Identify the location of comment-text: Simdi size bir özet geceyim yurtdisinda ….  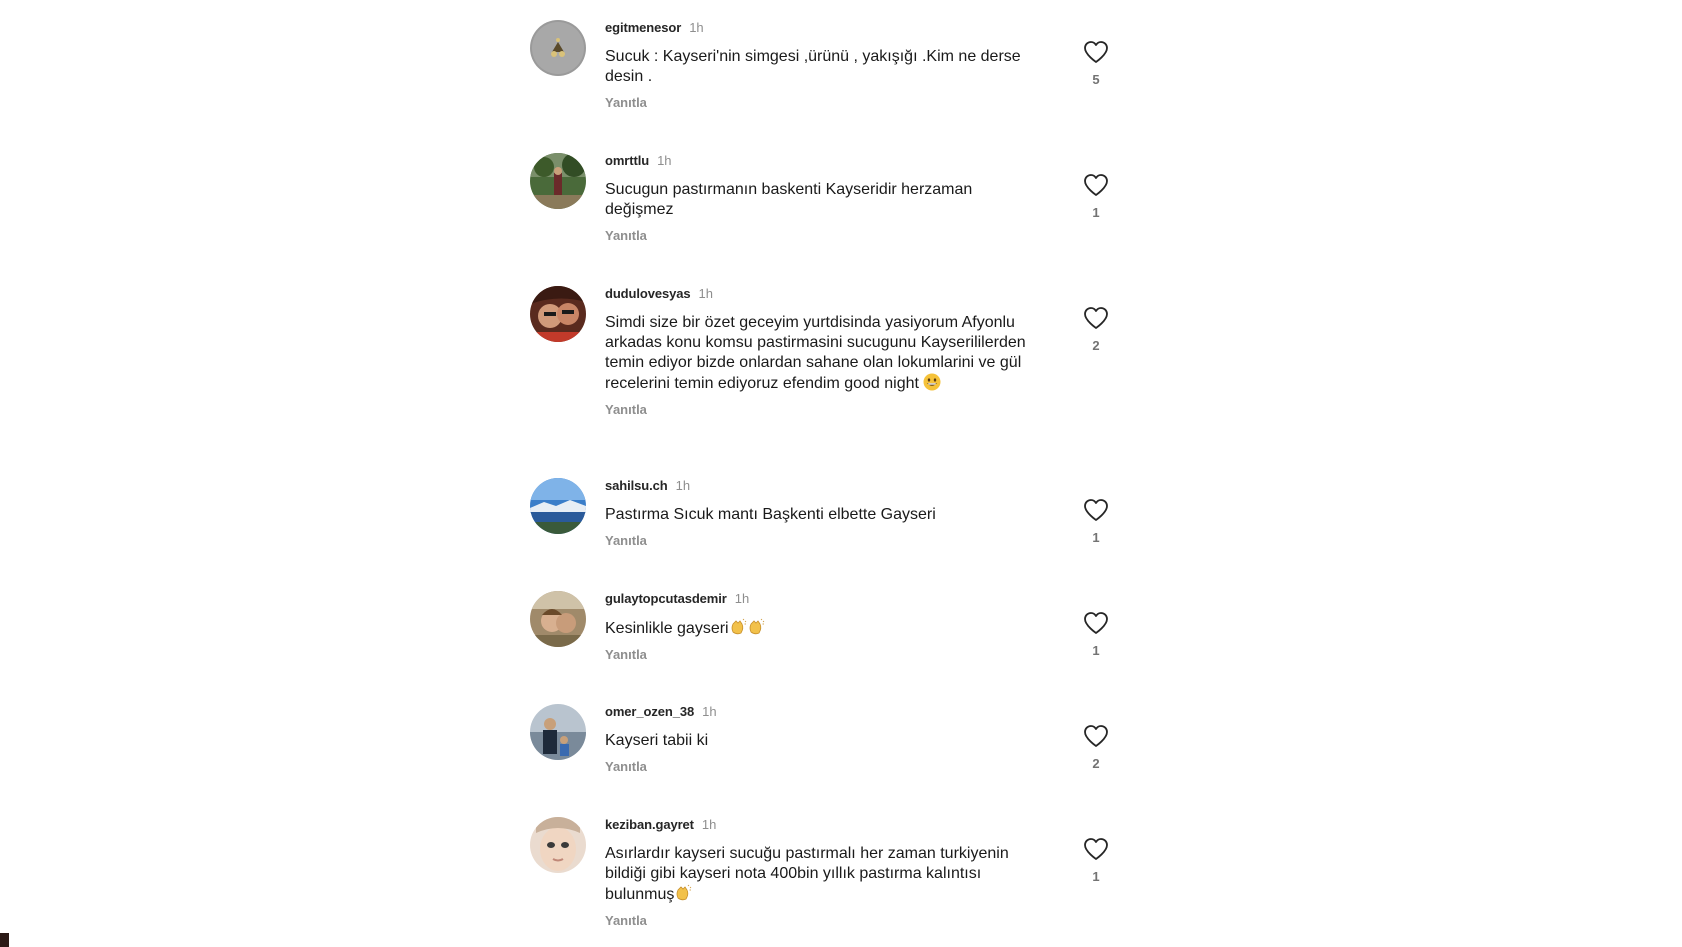
(825, 353).